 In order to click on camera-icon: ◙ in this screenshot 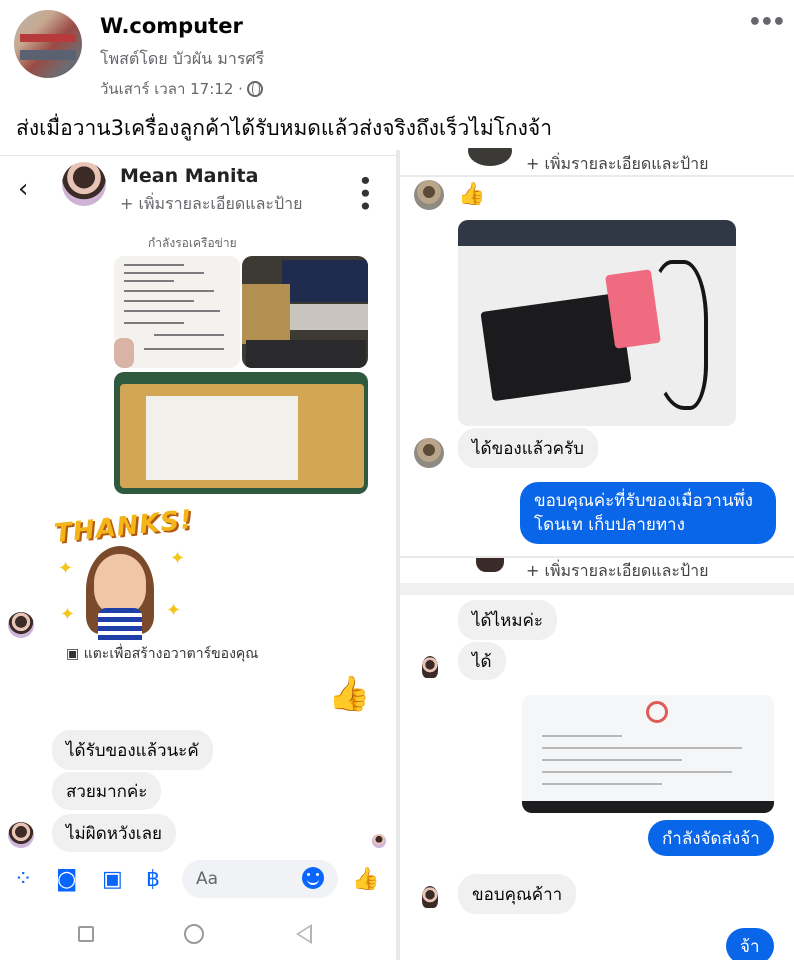, I will do `click(66, 879)`.